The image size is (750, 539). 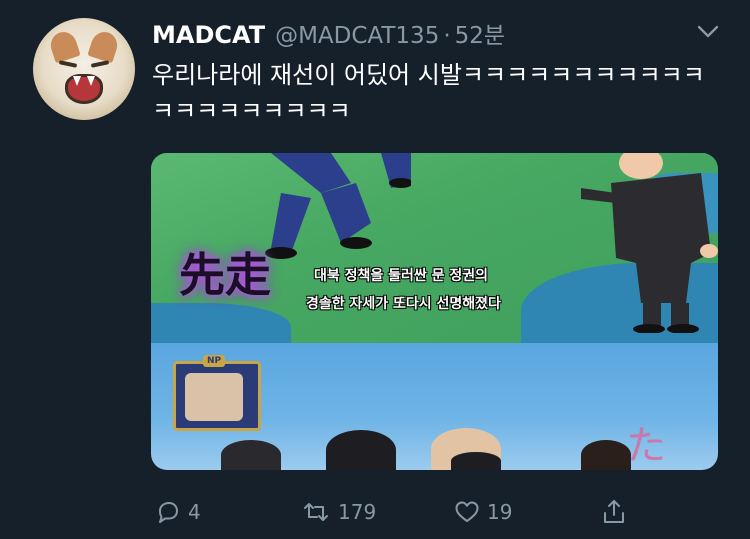 I want to click on share-icon, so click(x=614, y=511).